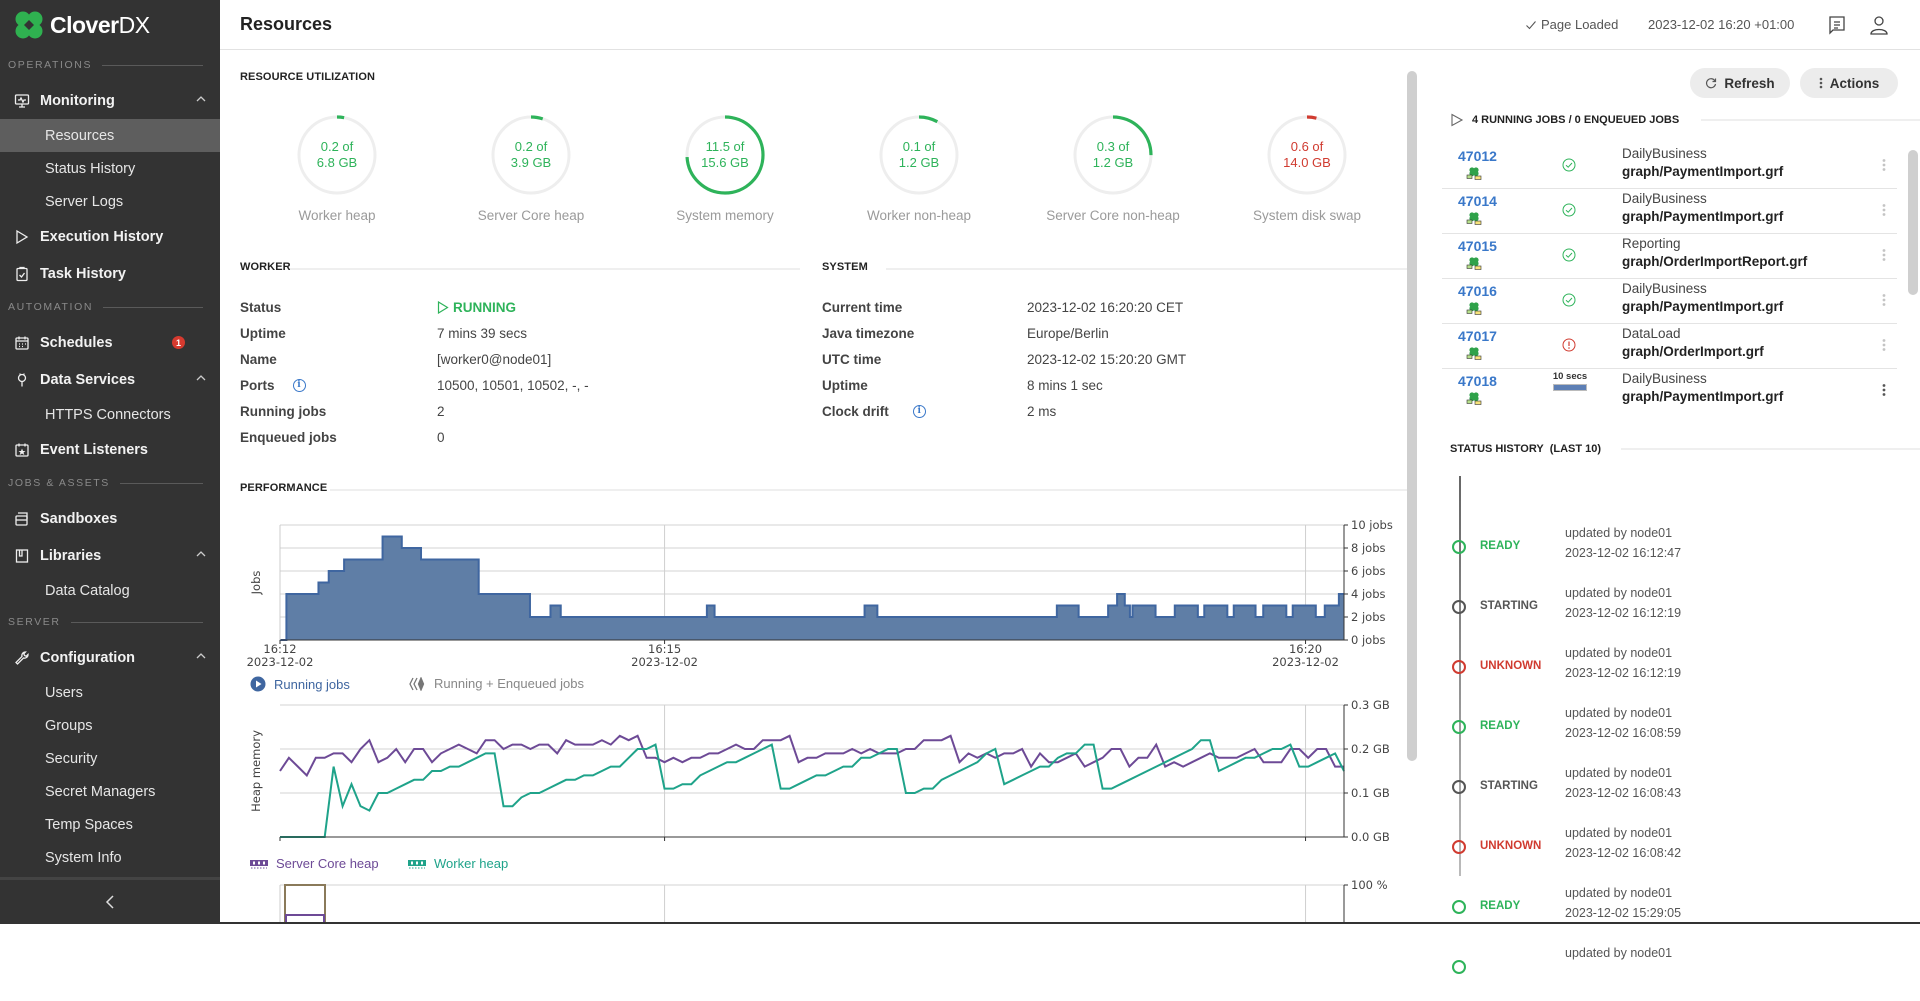 This screenshot has height=1001, width=1920. What do you see at coordinates (110, 590) in the screenshot?
I see `sidebar-item-data-catalog: Data Catalog` at bounding box center [110, 590].